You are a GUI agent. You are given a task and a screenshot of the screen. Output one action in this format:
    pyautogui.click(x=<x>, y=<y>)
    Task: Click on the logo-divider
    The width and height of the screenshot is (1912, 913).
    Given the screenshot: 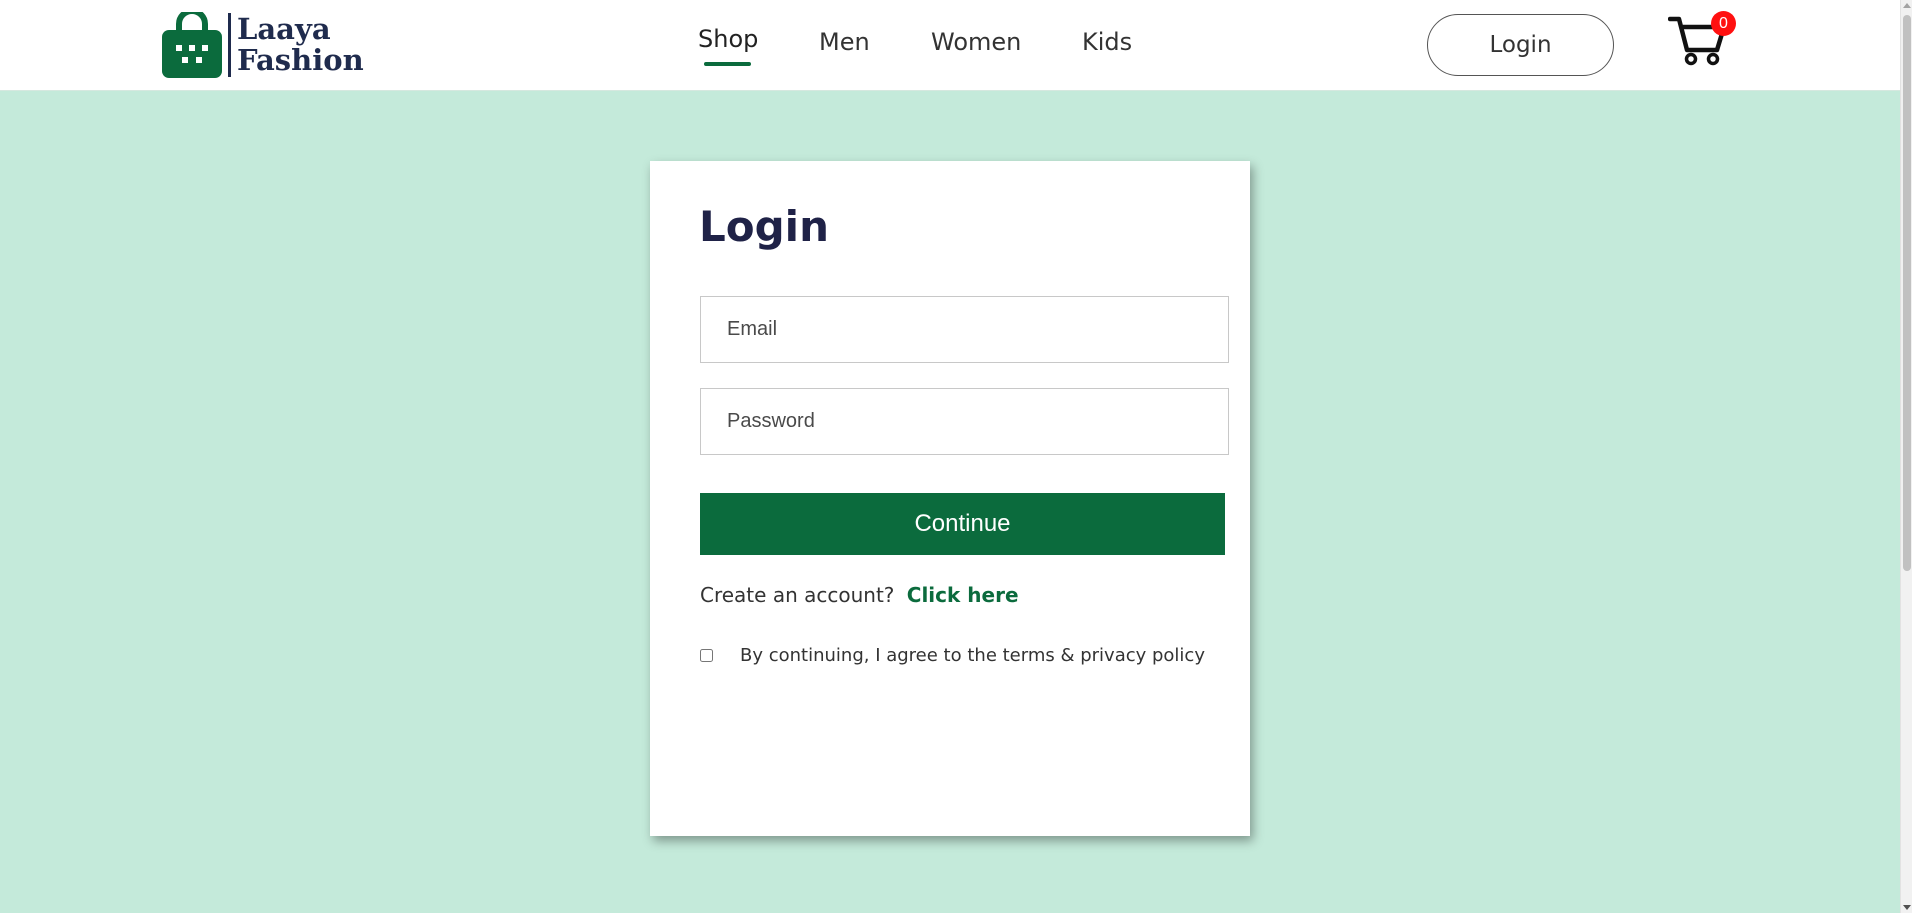 What is the action you would take?
    pyautogui.click(x=229, y=45)
    